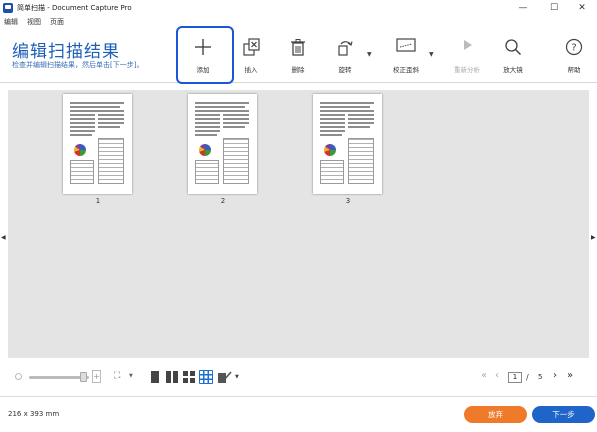  I want to click on page-dimensions: 216 x 393 mm, so click(34, 414).